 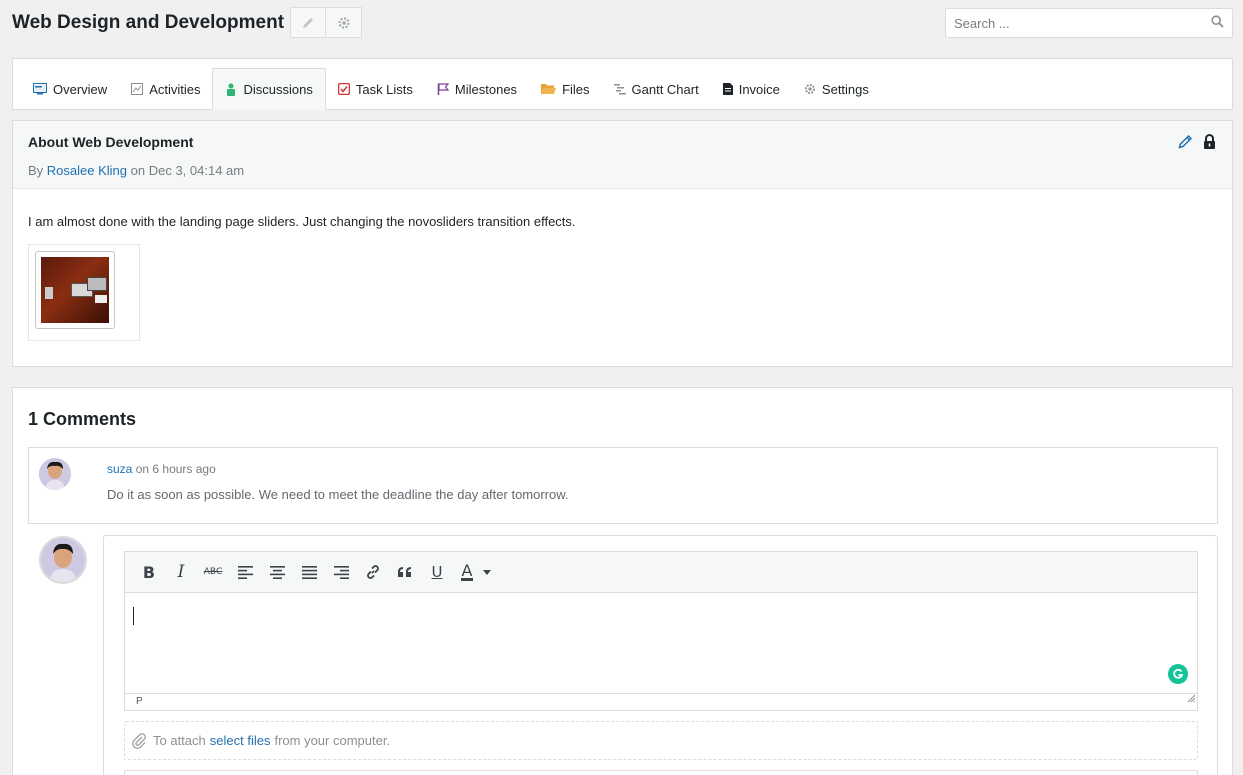 What do you see at coordinates (661, 643) in the screenshot?
I see `comment-editor-input` at bounding box center [661, 643].